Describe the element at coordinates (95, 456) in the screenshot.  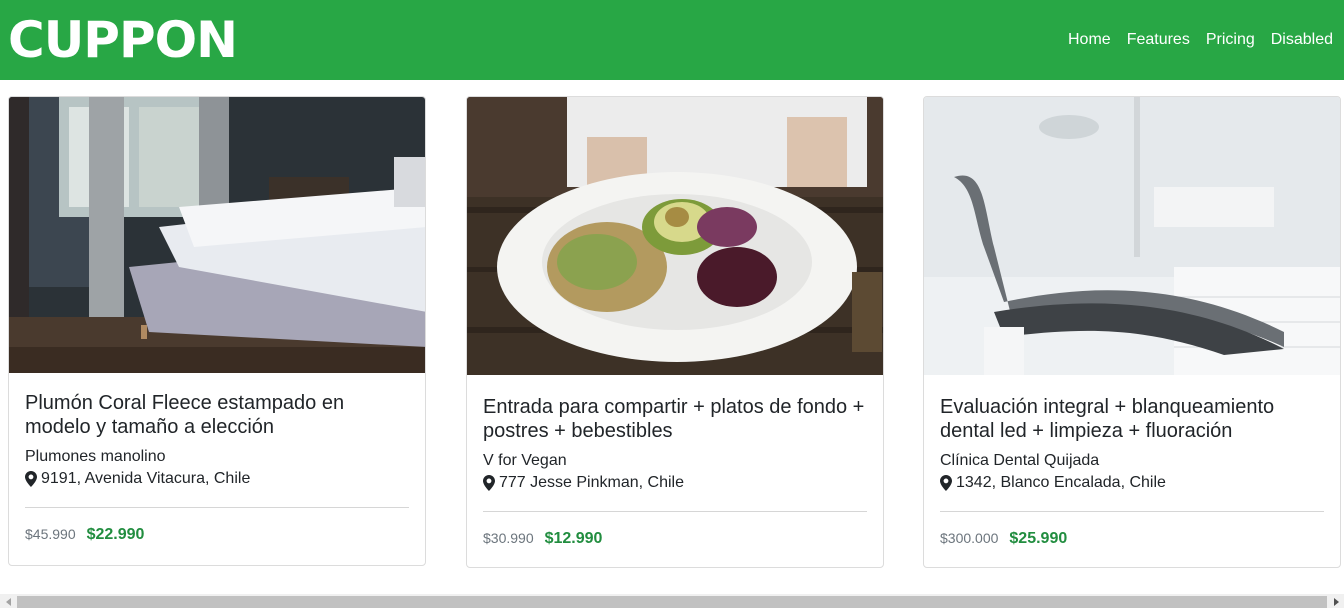
I see `merchant-name: Plumones manolino` at that location.